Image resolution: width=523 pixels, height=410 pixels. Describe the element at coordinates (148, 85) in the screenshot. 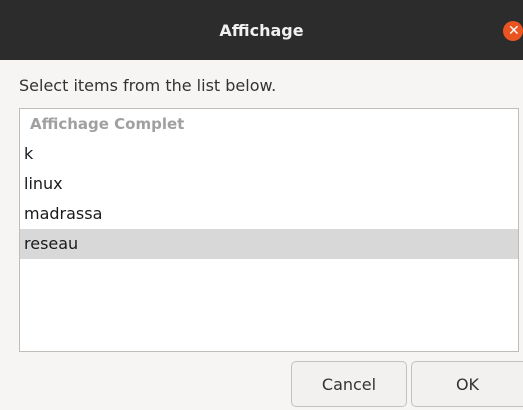

I see `prompt-text: Select items from the list below.` at that location.